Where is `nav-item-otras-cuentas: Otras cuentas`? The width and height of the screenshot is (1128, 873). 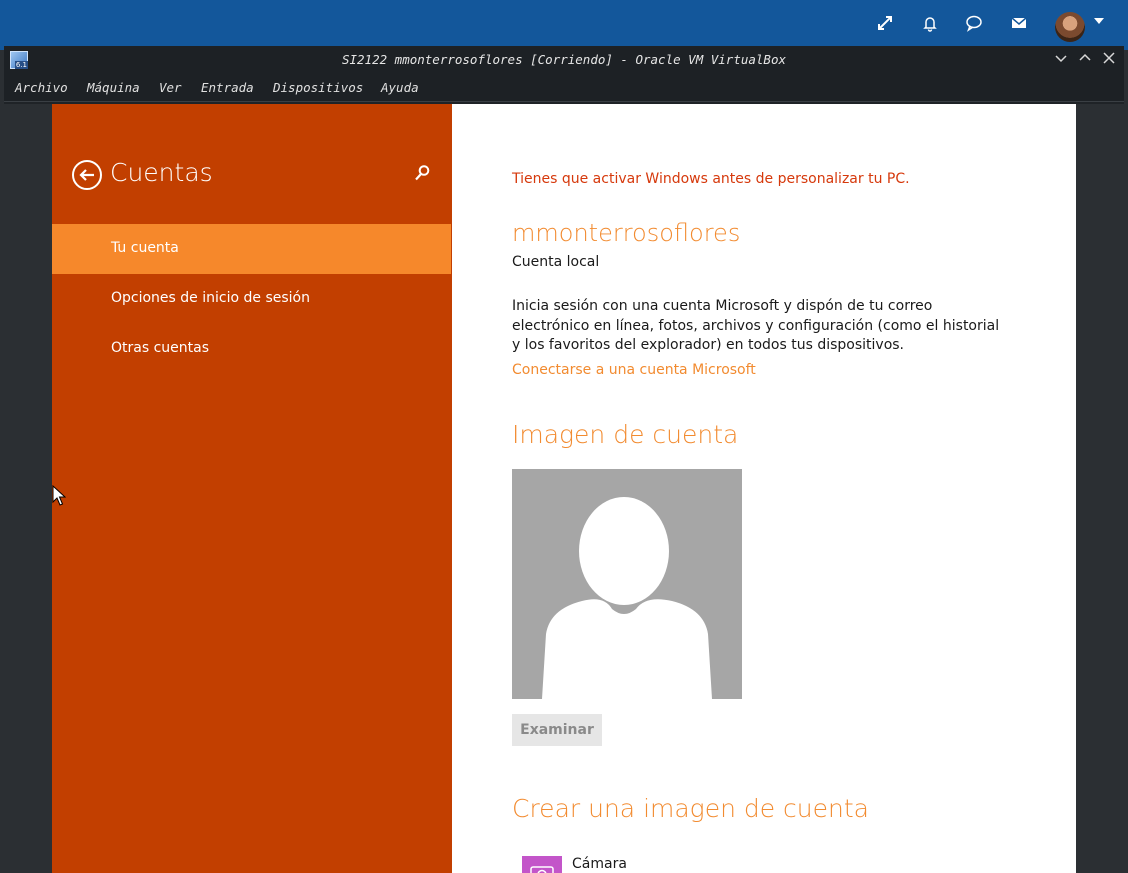
nav-item-otras-cuentas: Otras cuentas is located at coordinates (251, 349).